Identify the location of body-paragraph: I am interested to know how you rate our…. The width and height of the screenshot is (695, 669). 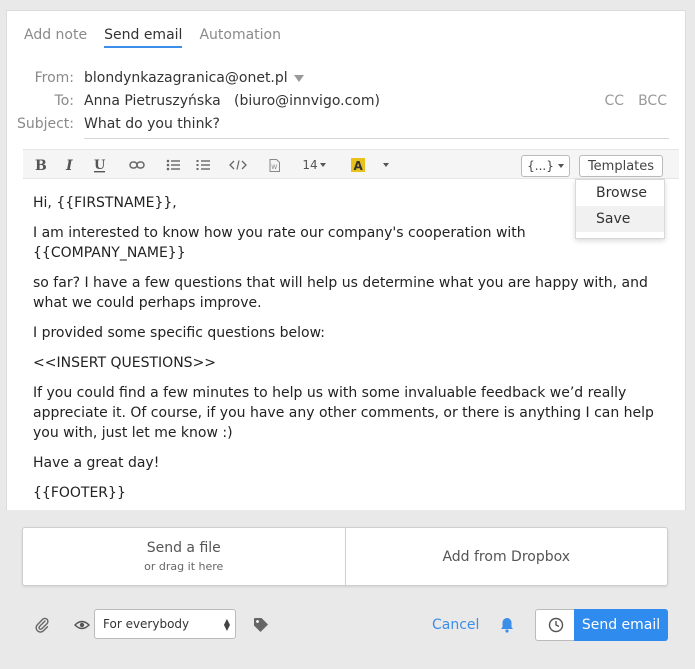
(282, 243).